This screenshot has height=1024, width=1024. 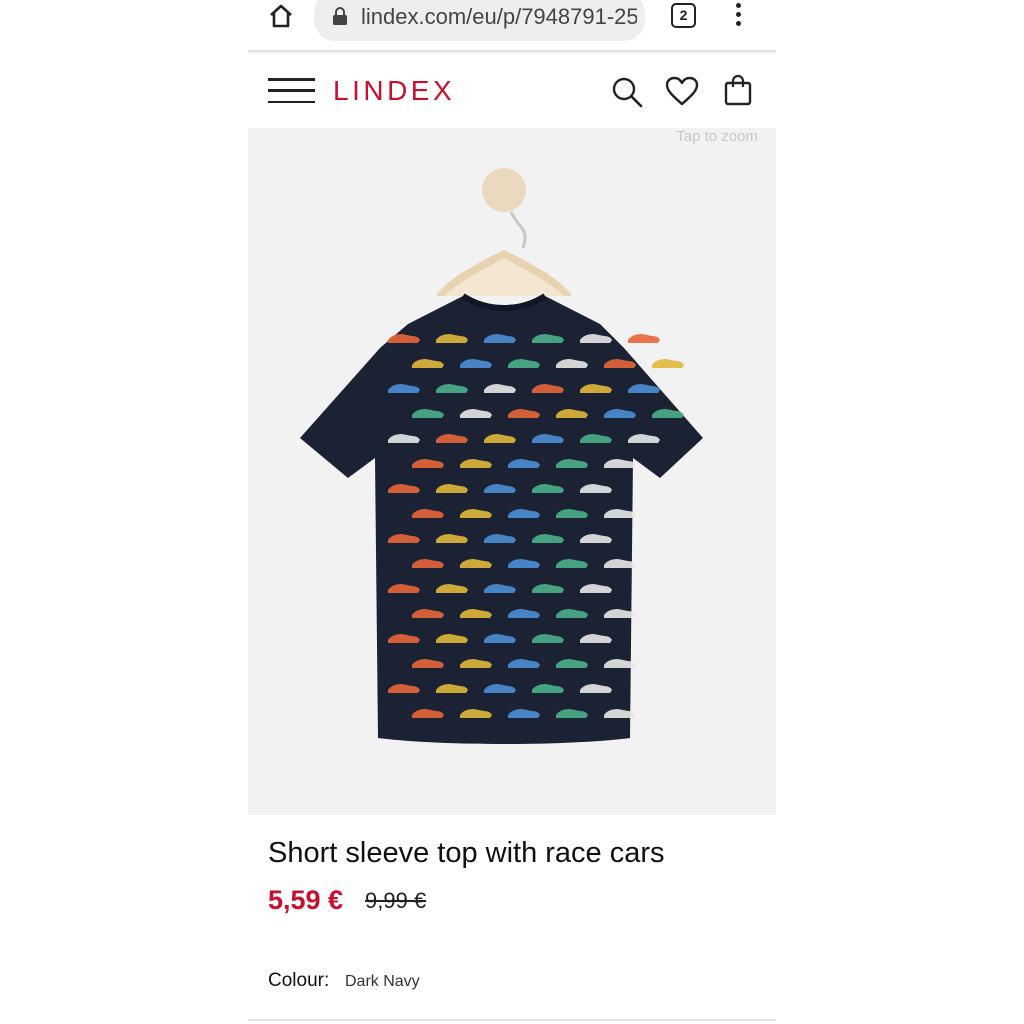 What do you see at coordinates (738, 90) in the screenshot?
I see `shopping-bag-icon` at bounding box center [738, 90].